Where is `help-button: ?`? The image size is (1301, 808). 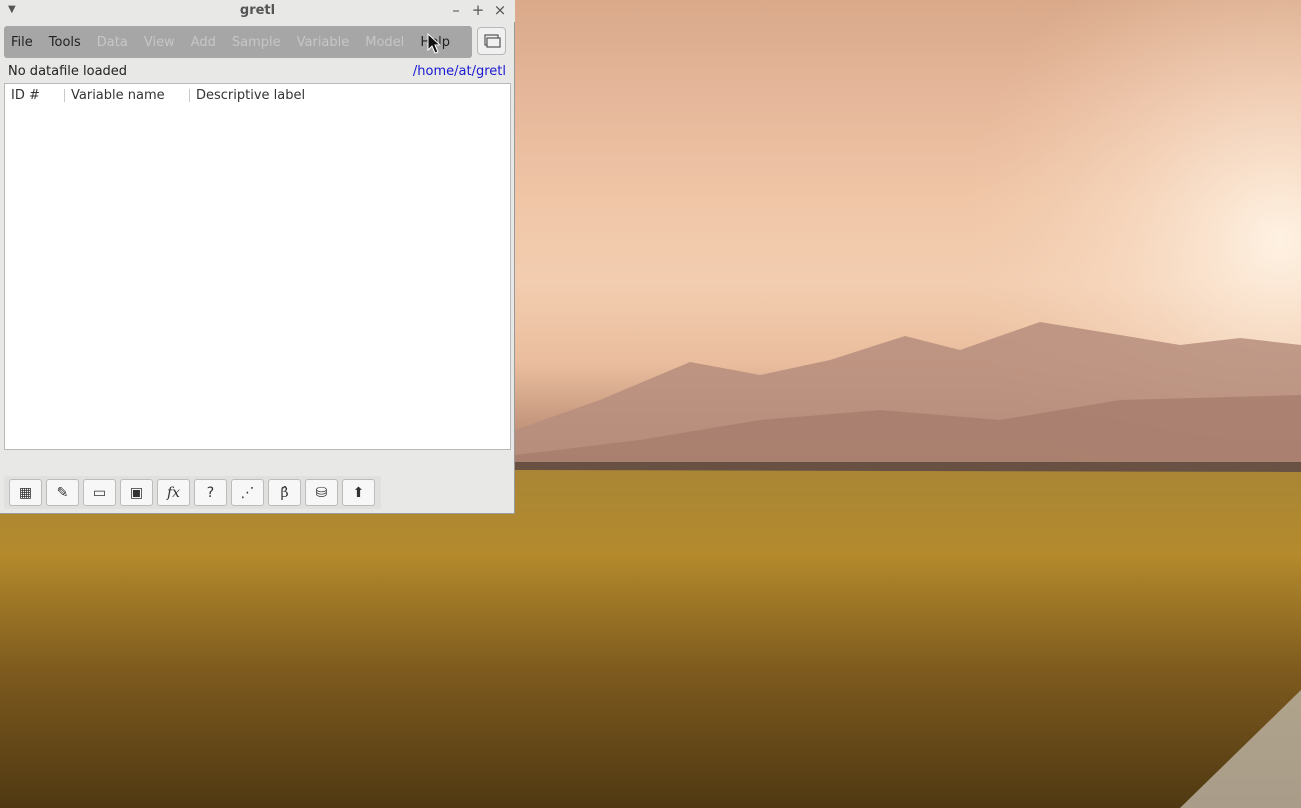
help-button: ? is located at coordinates (210, 492).